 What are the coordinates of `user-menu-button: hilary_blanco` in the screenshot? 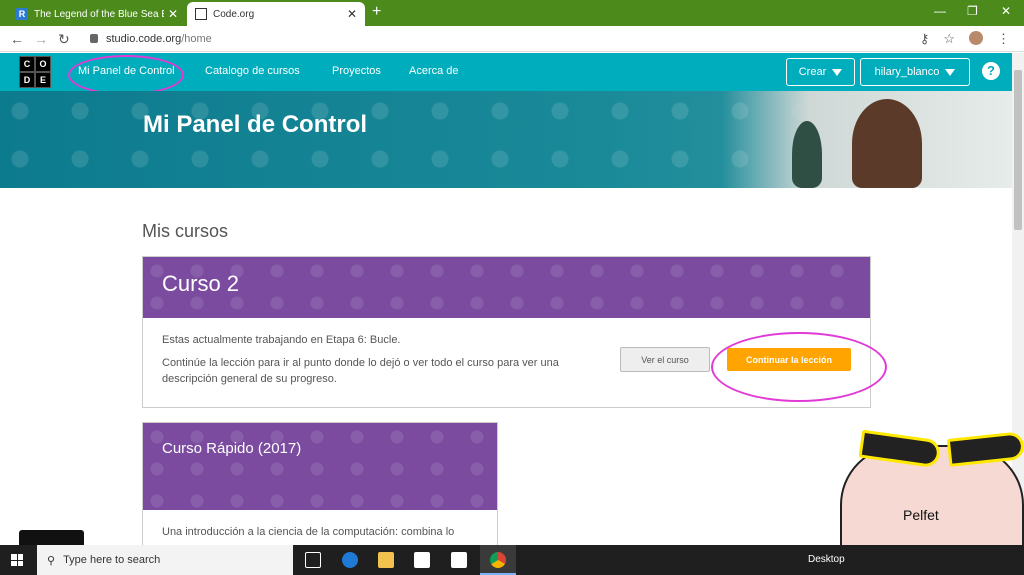 It's located at (915, 72).